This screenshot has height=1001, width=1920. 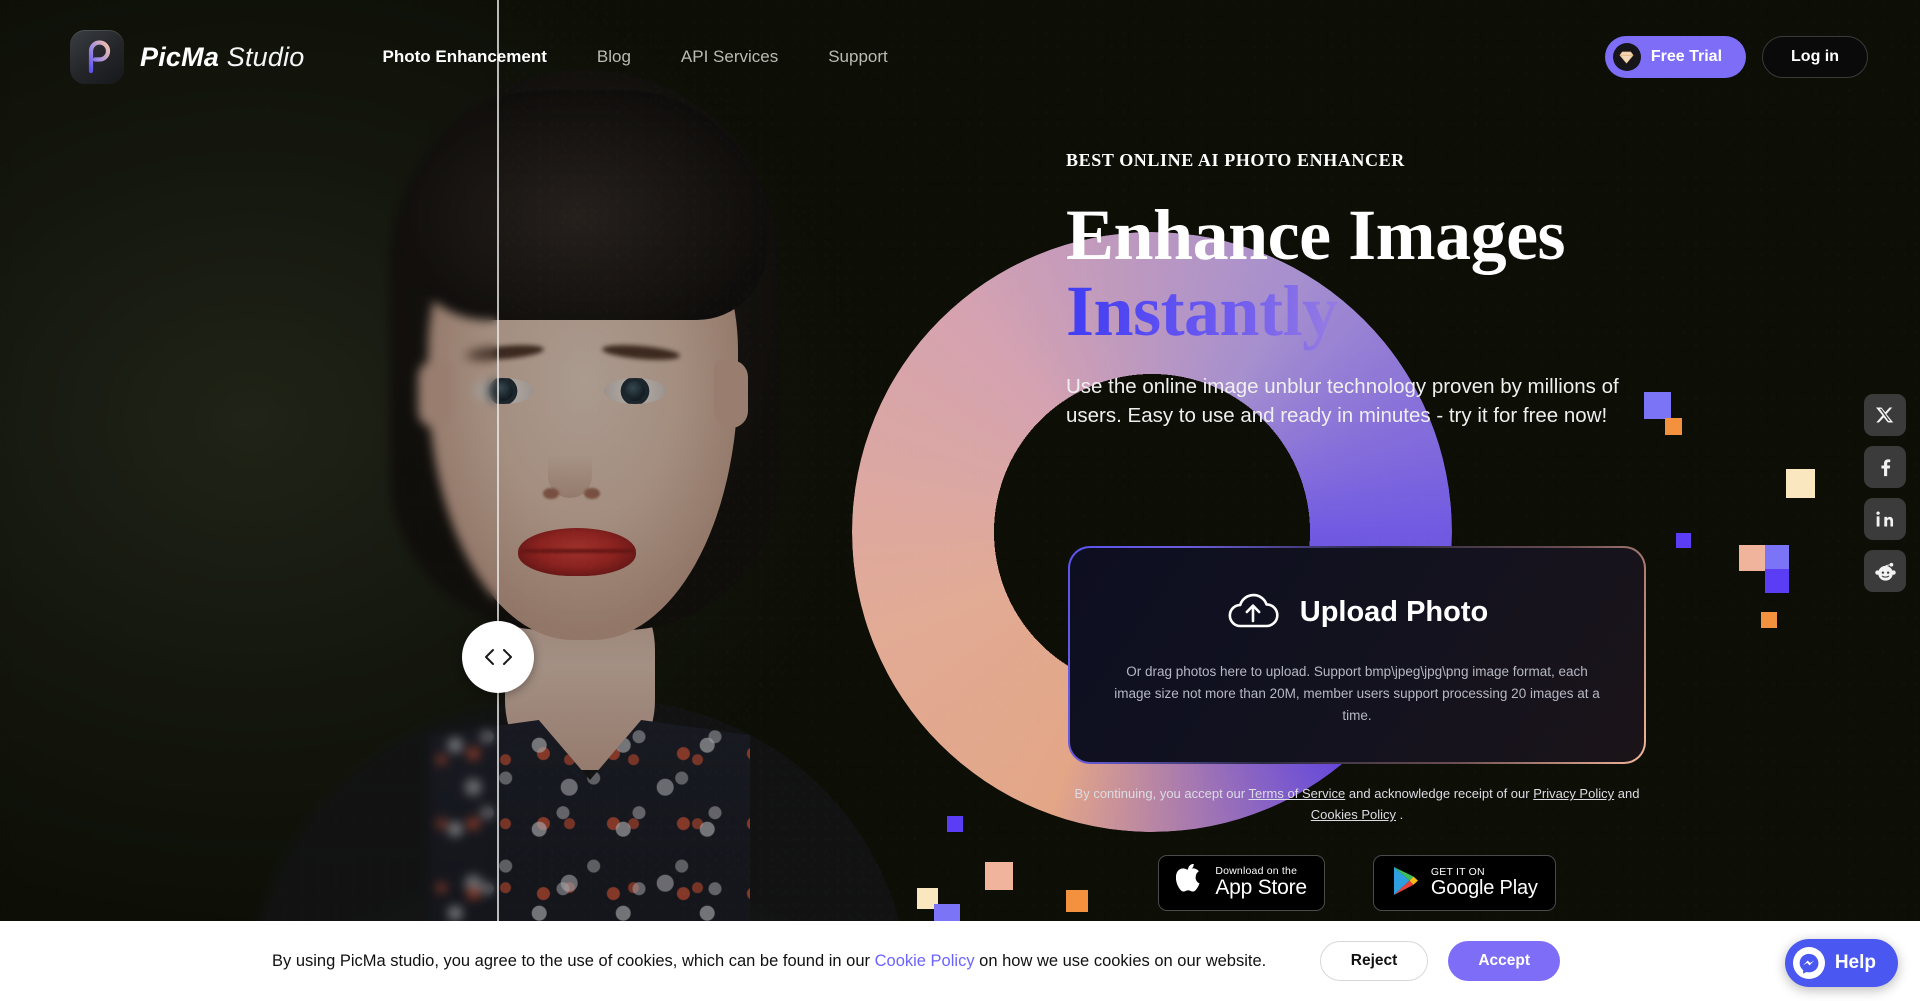 I want to click on cloud-upload-icon, so click(x=1253, y=612).